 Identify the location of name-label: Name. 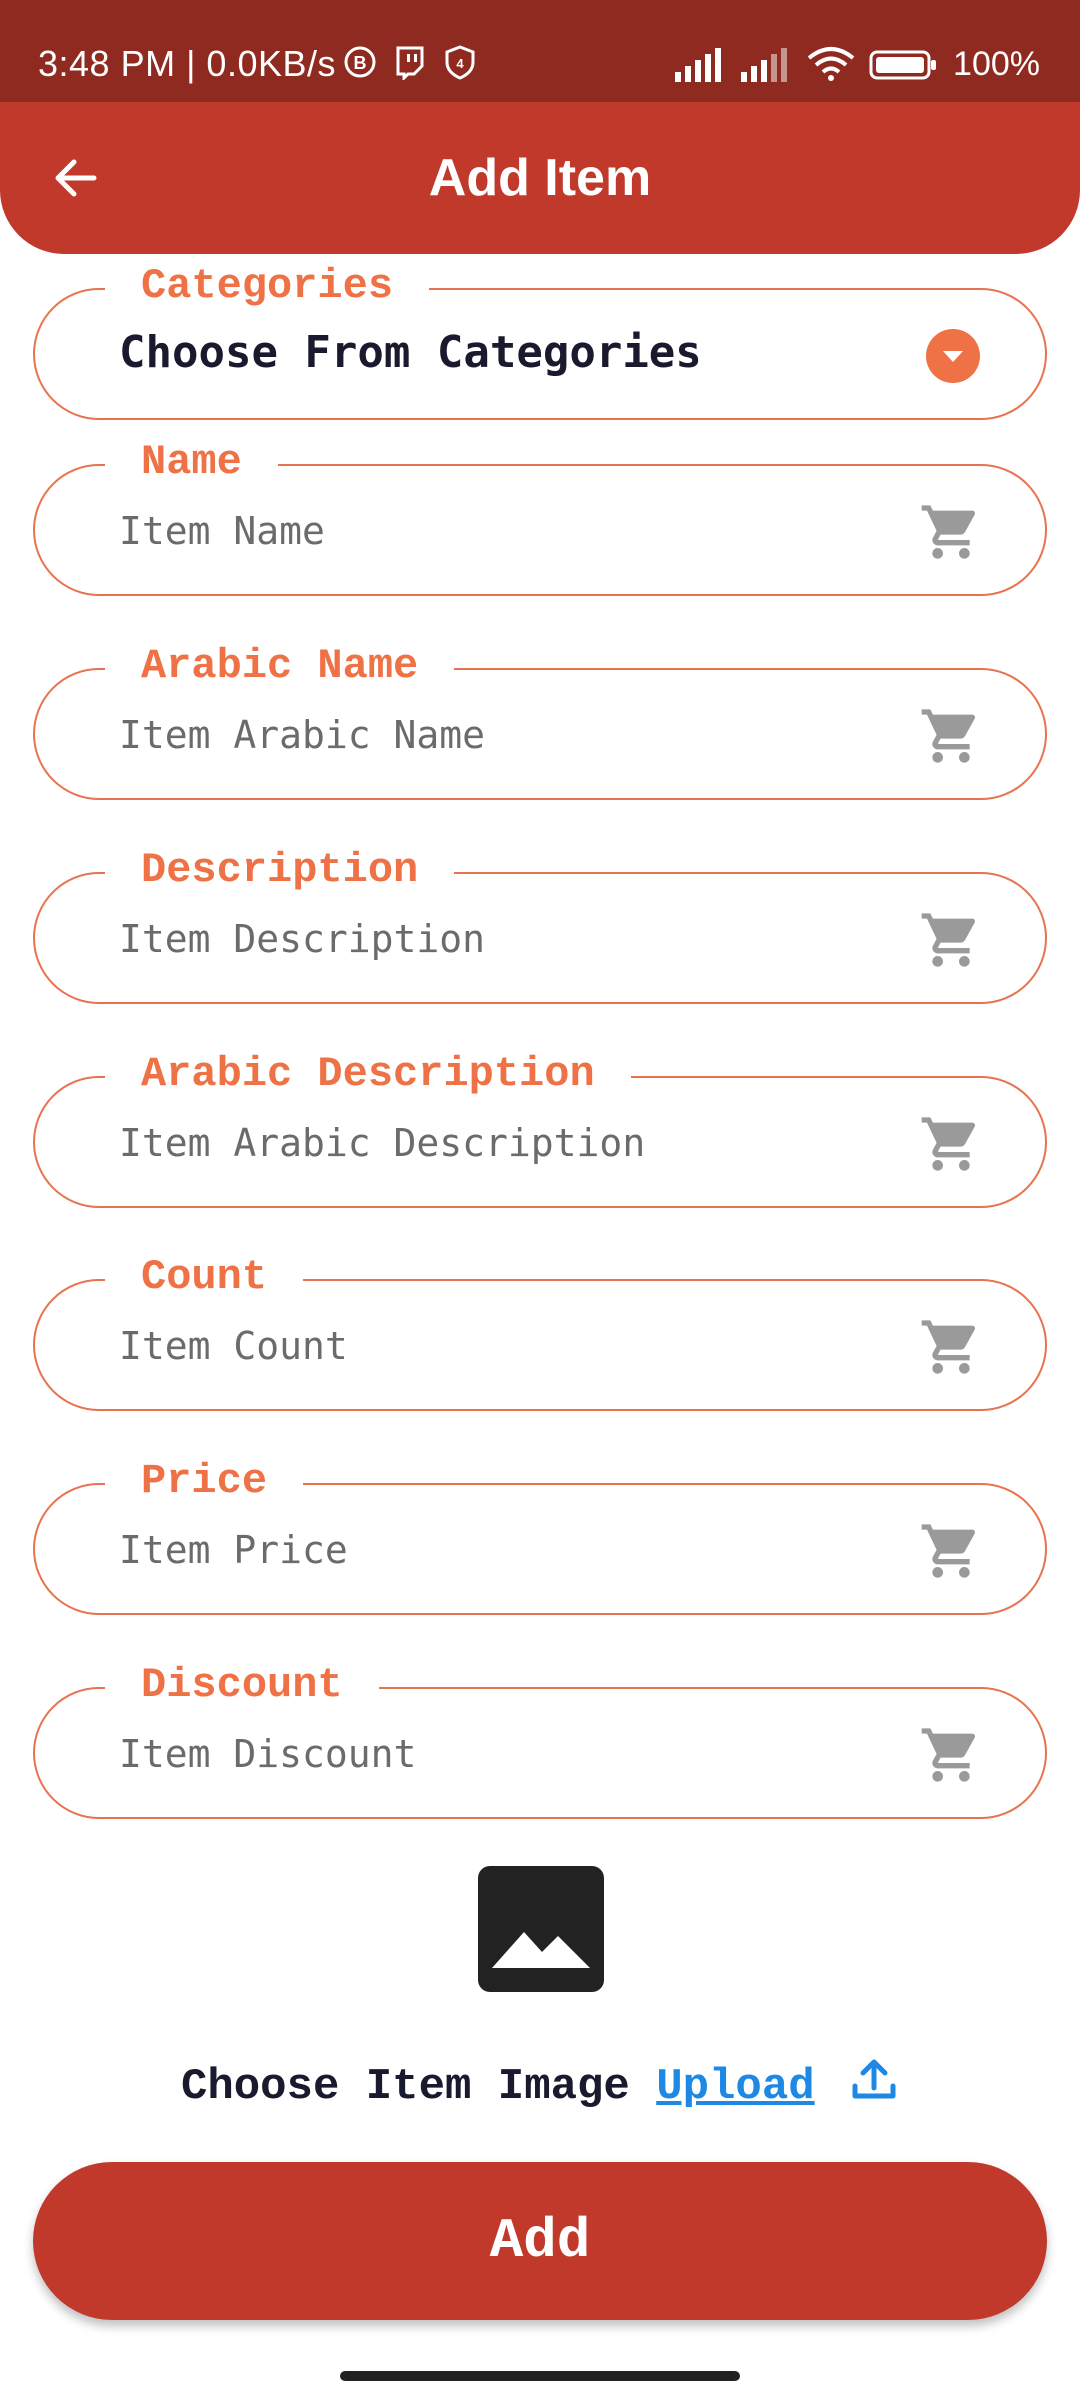
(191, 462).